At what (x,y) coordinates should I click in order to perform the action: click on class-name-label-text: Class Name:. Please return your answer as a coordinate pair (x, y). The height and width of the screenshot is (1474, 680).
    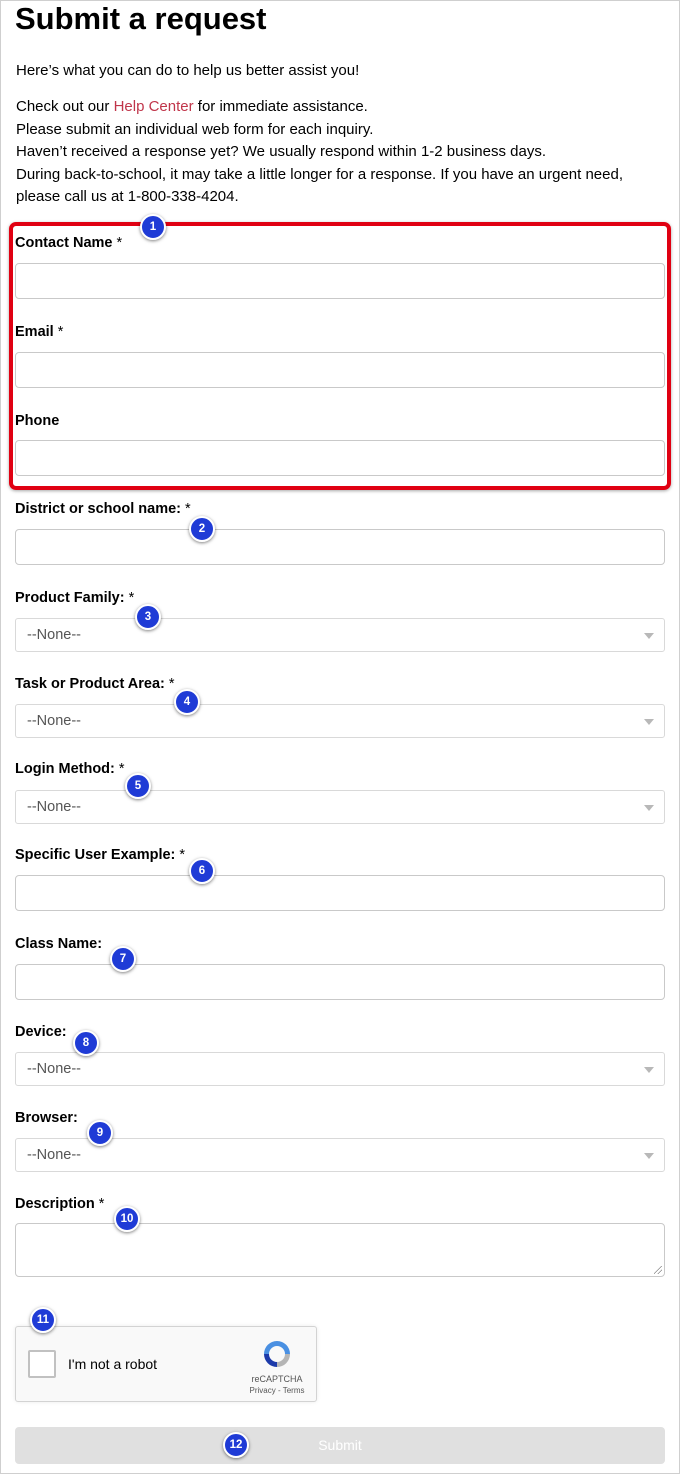
    Looking at the image, I should click on (59, 944).